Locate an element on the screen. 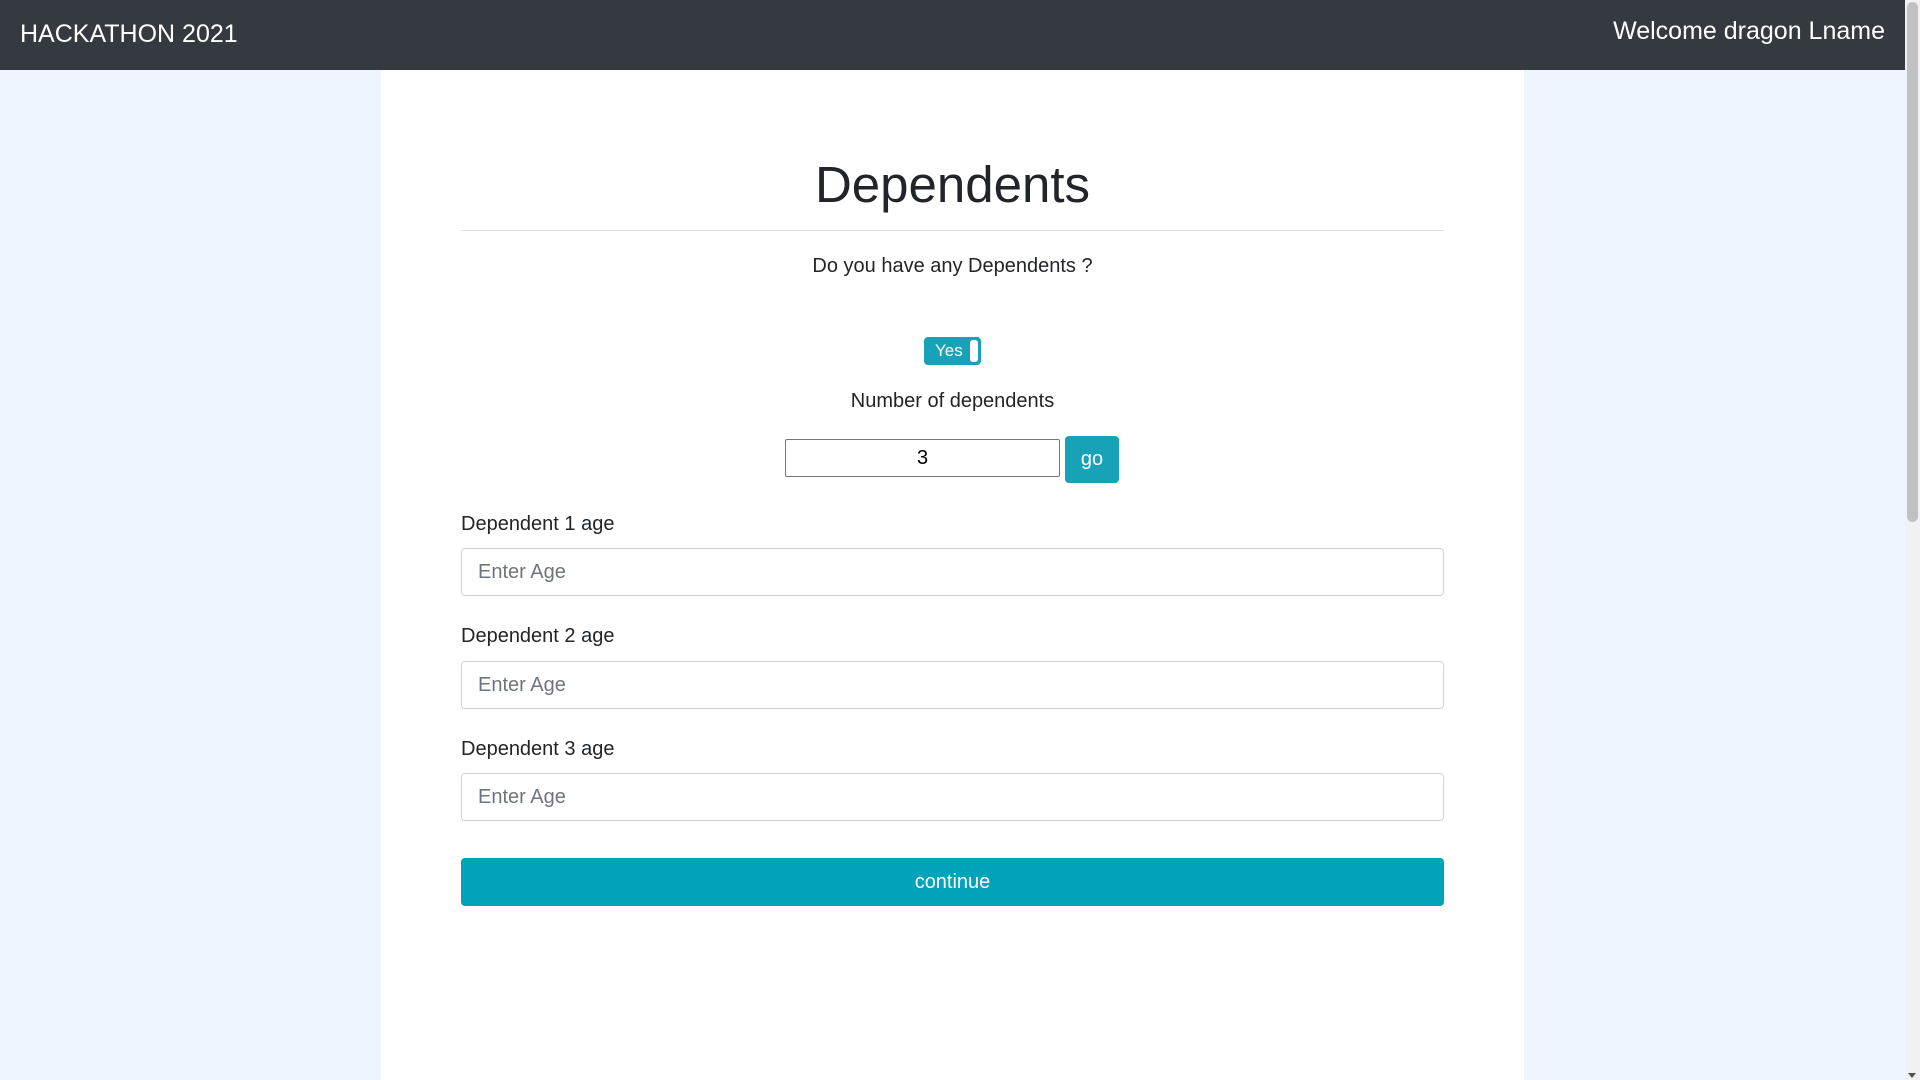 Image resolution: width=1920 pixels, height=1080 pixels. dependents-question: Do you have any Dependents ? is located at coordinates (952, 266).